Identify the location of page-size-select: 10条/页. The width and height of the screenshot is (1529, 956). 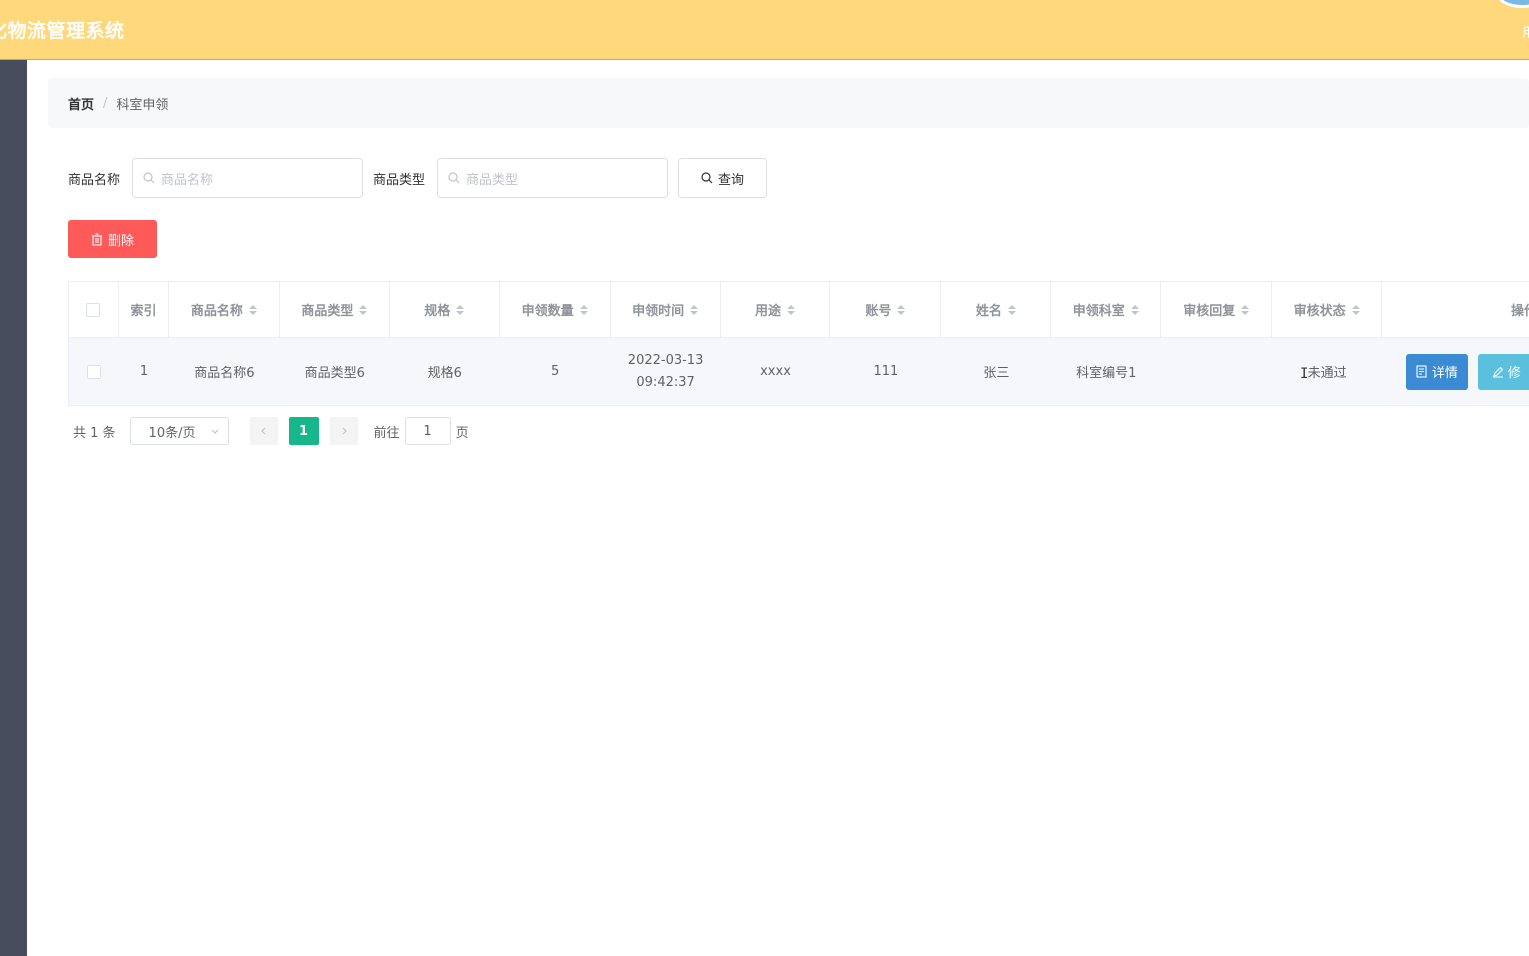
(179, 431).